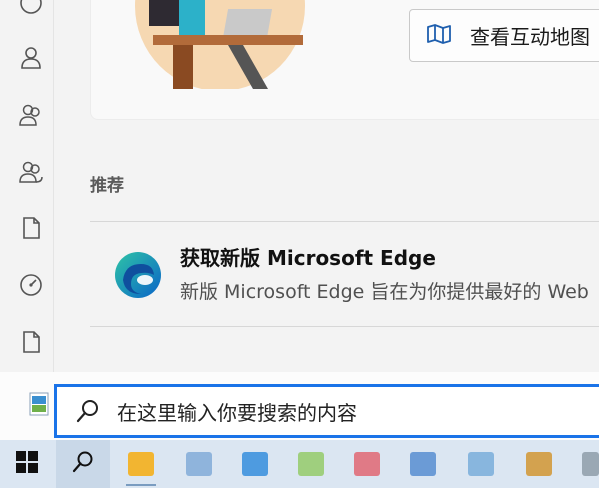 The width and height of the screenshot is (599, 488). Describe the element at coordinates (344, 326) in the screenshot. I see `divider` at that location.